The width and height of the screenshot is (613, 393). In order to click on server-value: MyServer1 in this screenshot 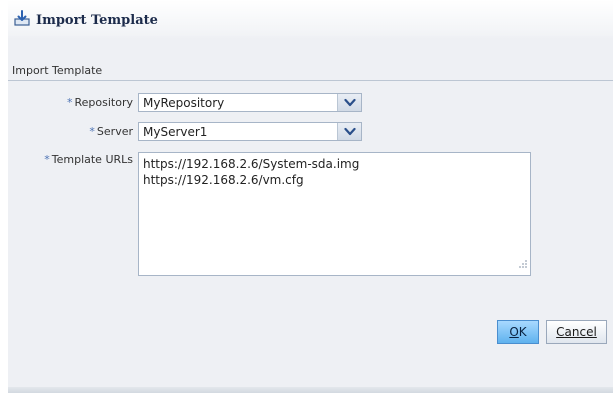, I will do `click(175, 132)`.